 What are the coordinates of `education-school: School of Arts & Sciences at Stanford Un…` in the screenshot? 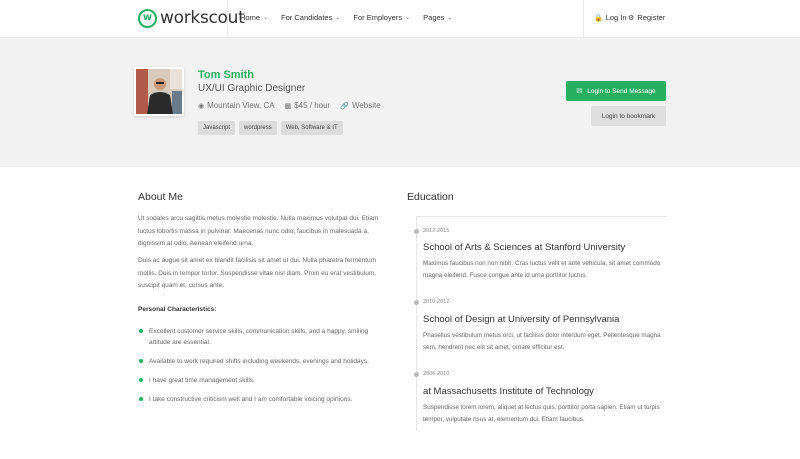 It's located at (524, 247).